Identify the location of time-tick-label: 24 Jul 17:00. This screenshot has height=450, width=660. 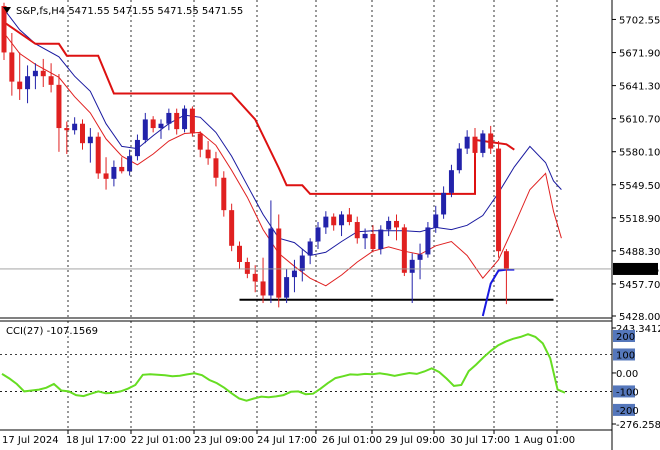
(287, 440).